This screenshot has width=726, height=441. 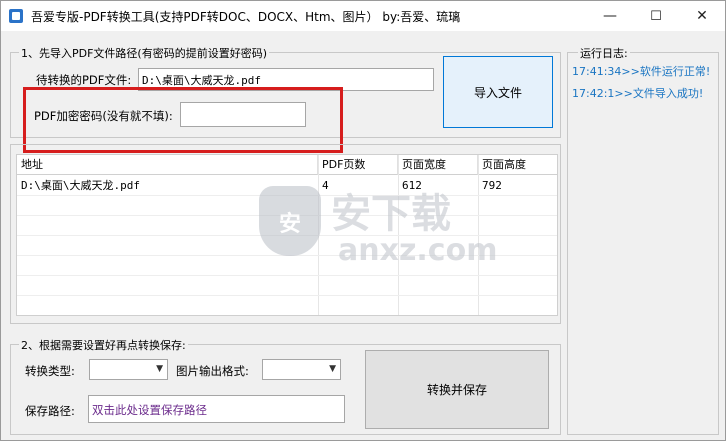 I want to click on minimize-button: —, so click(x=610, y=16).